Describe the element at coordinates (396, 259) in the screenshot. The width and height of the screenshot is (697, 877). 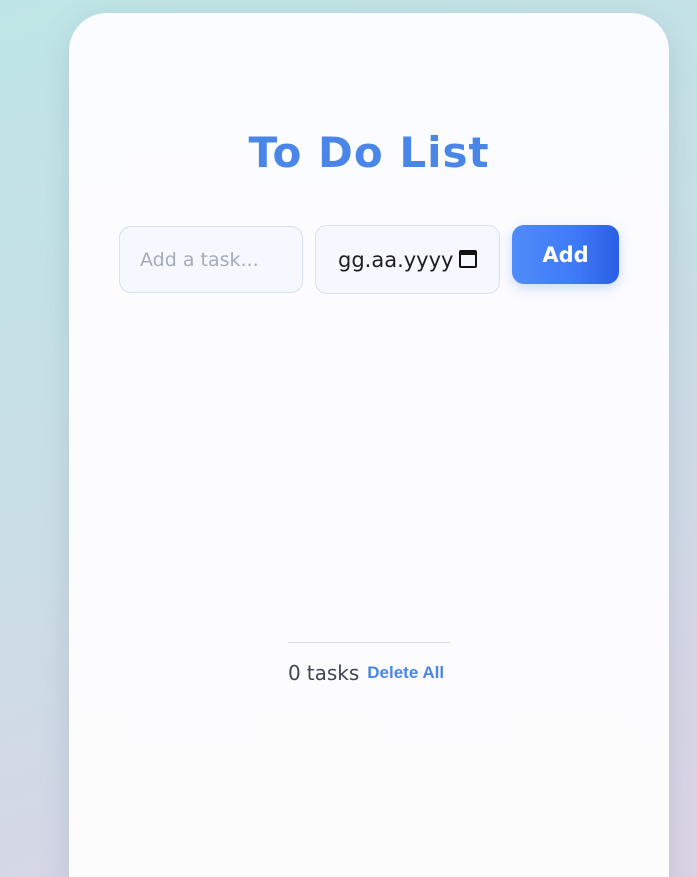
I see `date-input-value: gg.aa.yyyy` at that location.